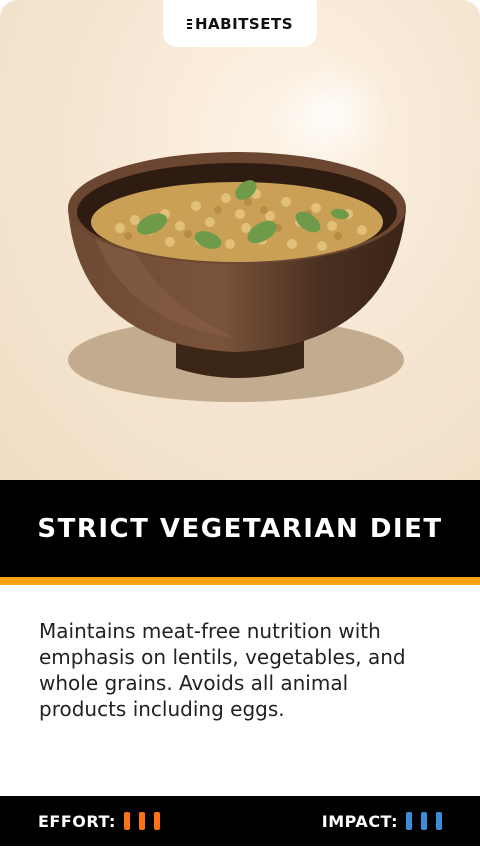 This screenshot has width=480, height=864. Describe the element at coordinates (244, 23) in the screenshot. I see `logo-text: HABITSETS` at that location.